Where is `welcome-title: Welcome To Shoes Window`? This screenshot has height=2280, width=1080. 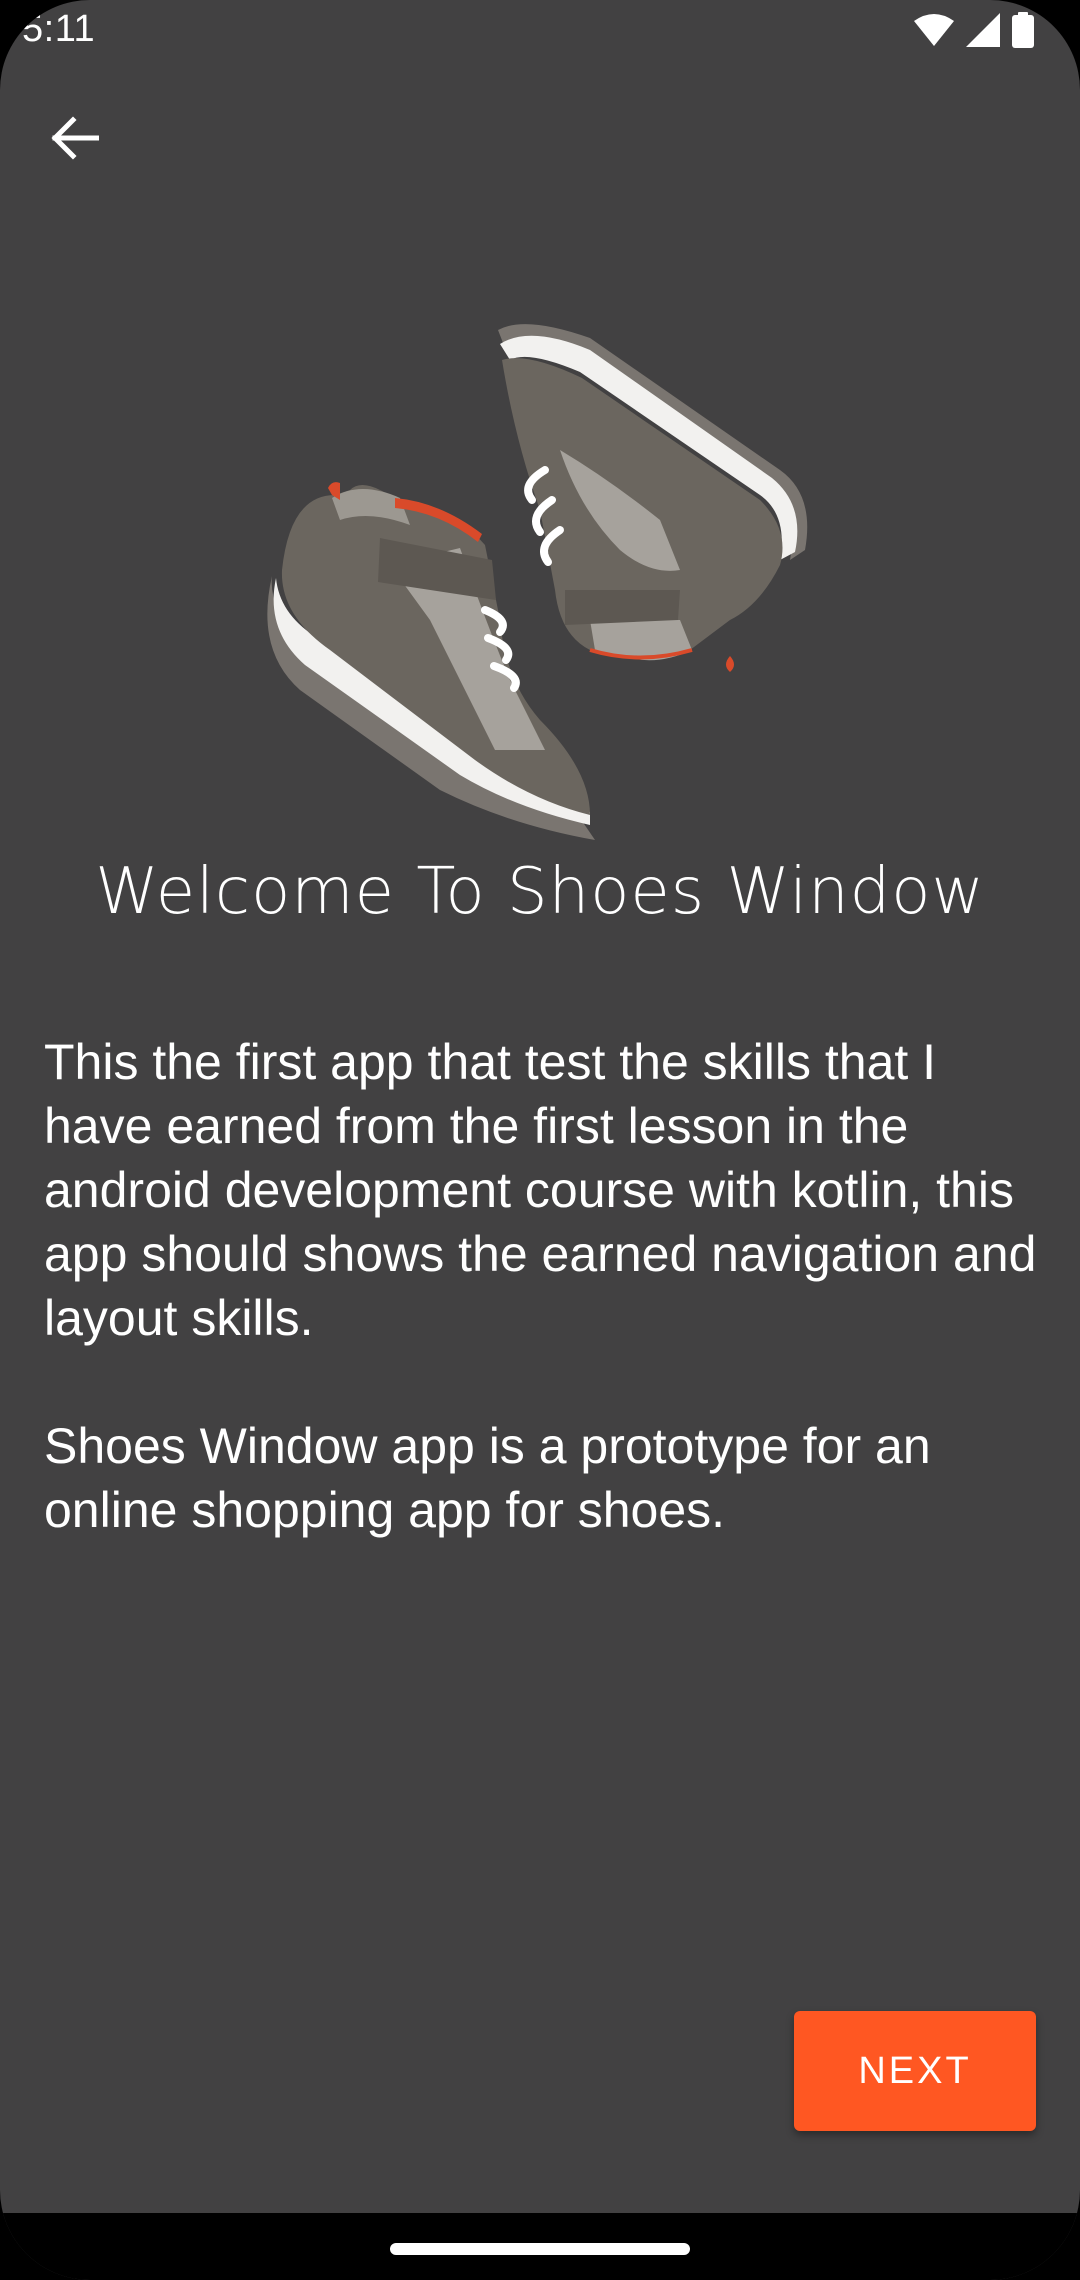
welcome-title: Welcome To Shoes Window is located at coordinates (540, 892).